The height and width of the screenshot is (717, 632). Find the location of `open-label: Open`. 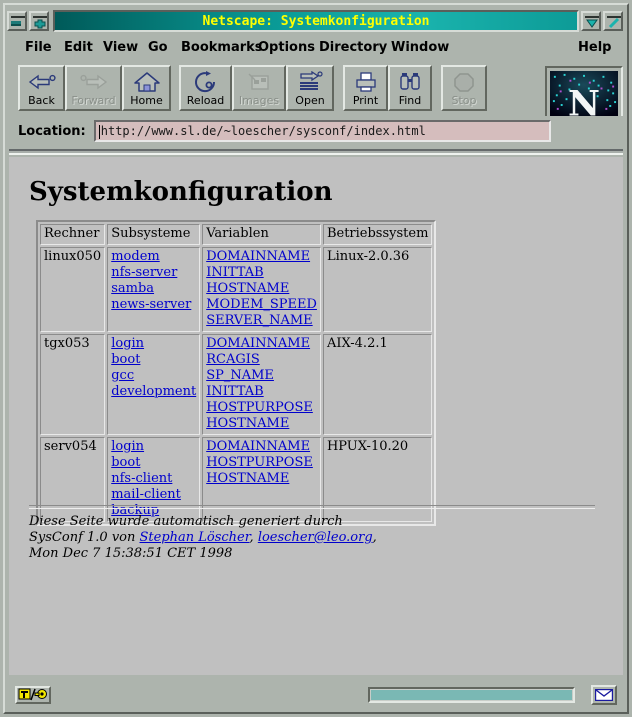

open-label: Open is located at coordinates (310, 100).